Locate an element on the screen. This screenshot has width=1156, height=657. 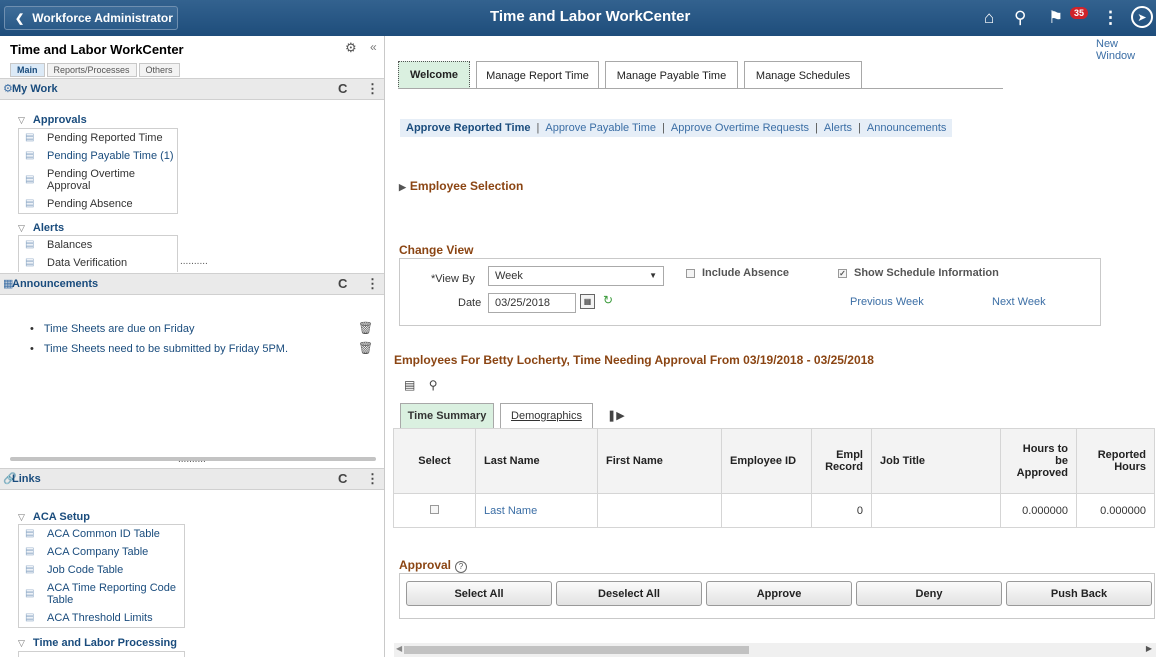
include-absence-checkbox: Include Absence is located at coordinates (737, 273).